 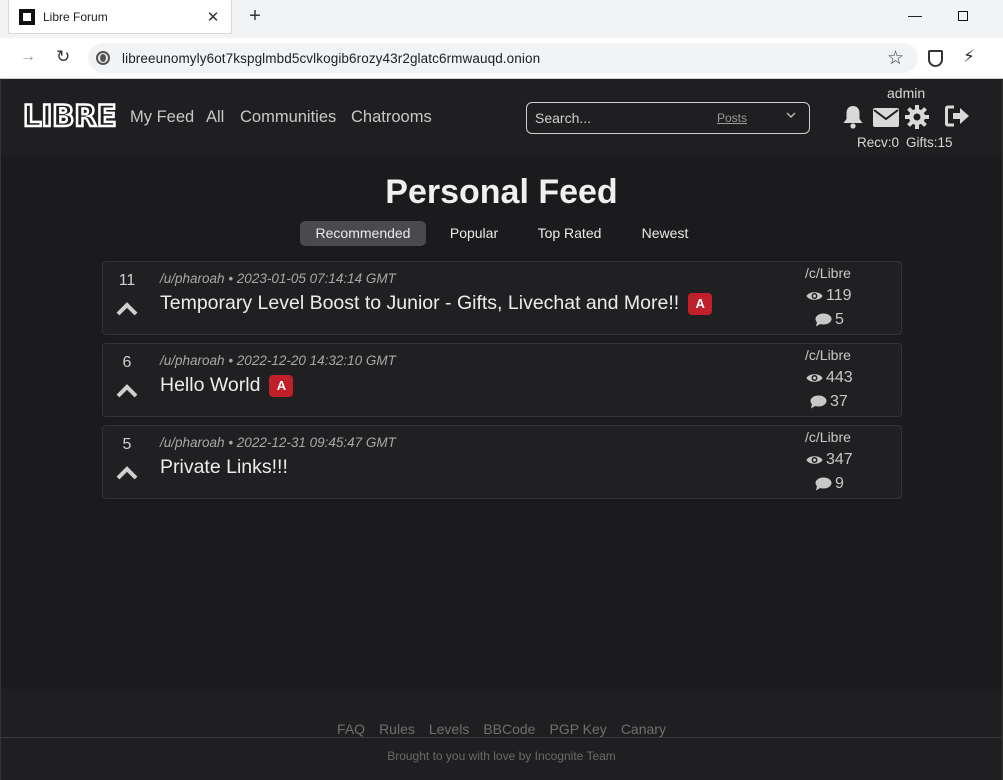 I want to click on nav-my-feed: My Feed, so click(x=162, y=117).